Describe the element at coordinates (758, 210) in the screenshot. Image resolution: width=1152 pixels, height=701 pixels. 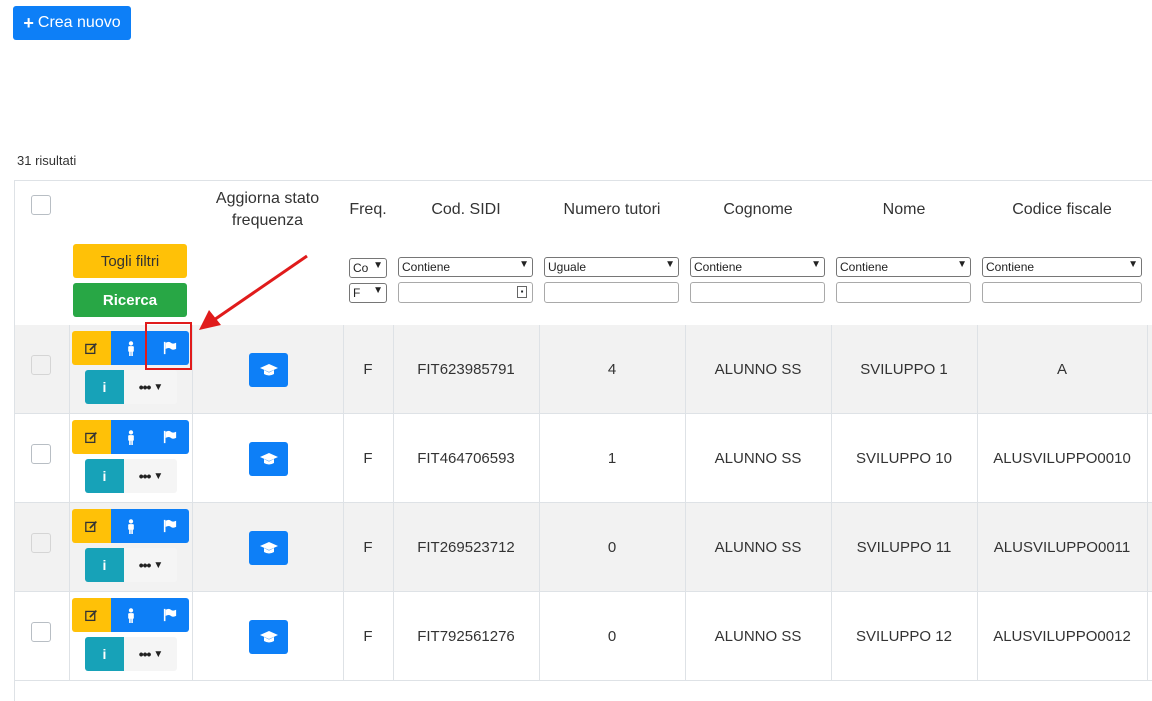
I see `header-cognome: Cognome` at that location.